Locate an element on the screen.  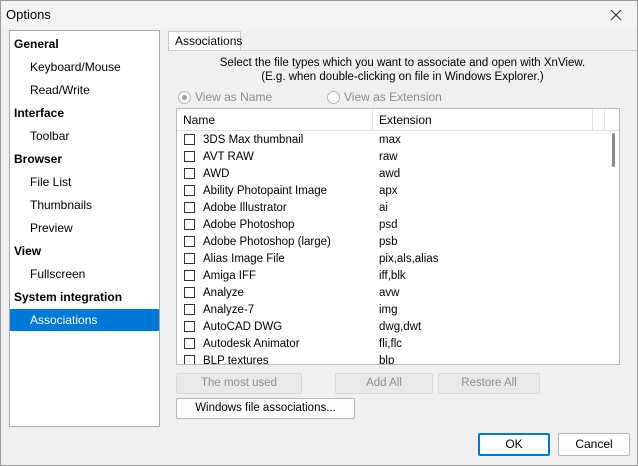
tree-item-keyboard-mouse: Keyboard/Mouse is located at coordinates (84, 67).